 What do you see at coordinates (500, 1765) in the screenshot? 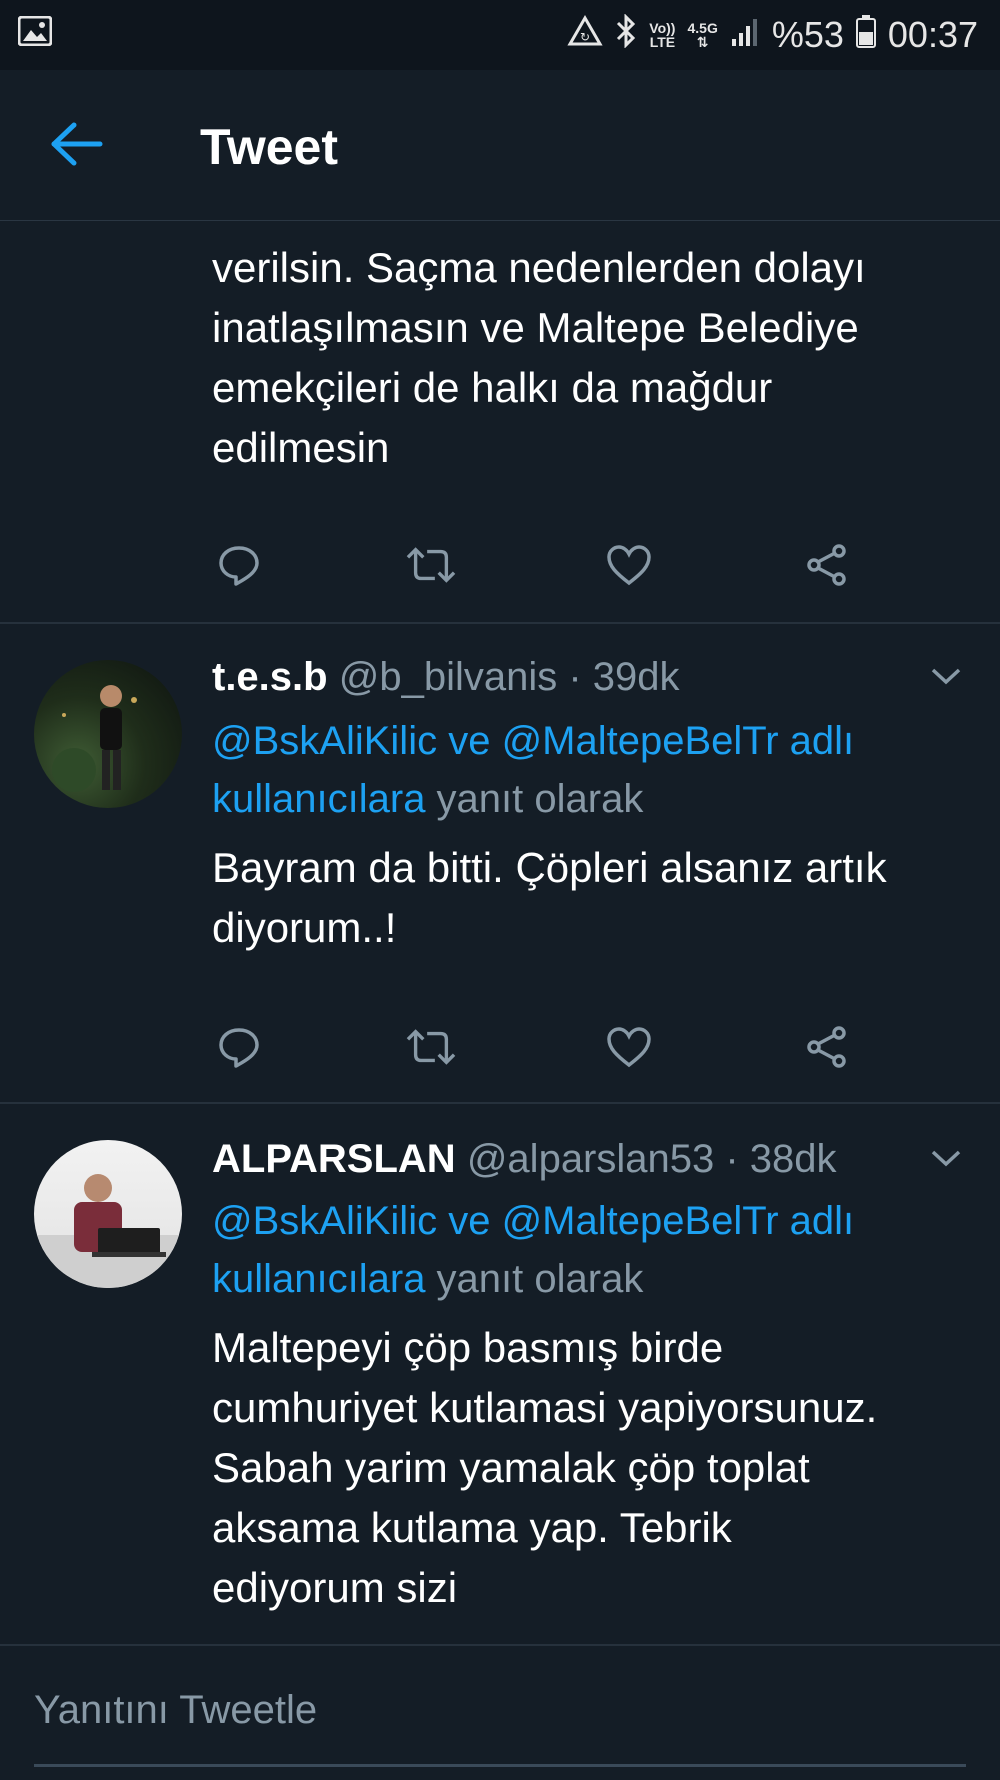
I see `input-underline` at bounding box center [500, 1765].